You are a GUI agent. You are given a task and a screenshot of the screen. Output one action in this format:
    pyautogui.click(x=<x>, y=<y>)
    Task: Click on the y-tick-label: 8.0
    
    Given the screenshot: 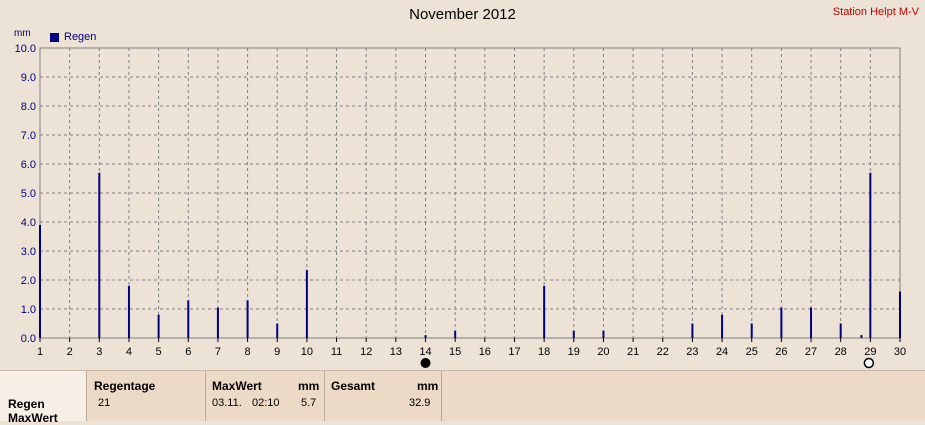 What is the action you would take?
    pyautogui.click(x=28, y=107)
    